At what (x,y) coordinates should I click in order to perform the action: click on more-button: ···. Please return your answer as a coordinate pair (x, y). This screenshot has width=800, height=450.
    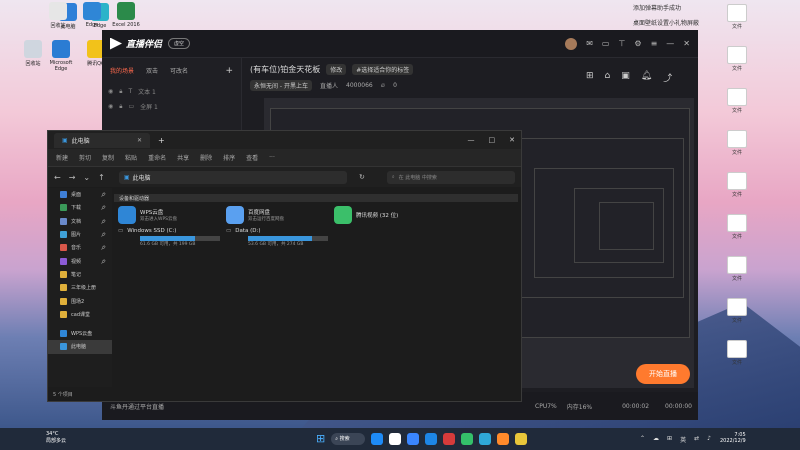
    Looking at the image, I should click on (272, 157).